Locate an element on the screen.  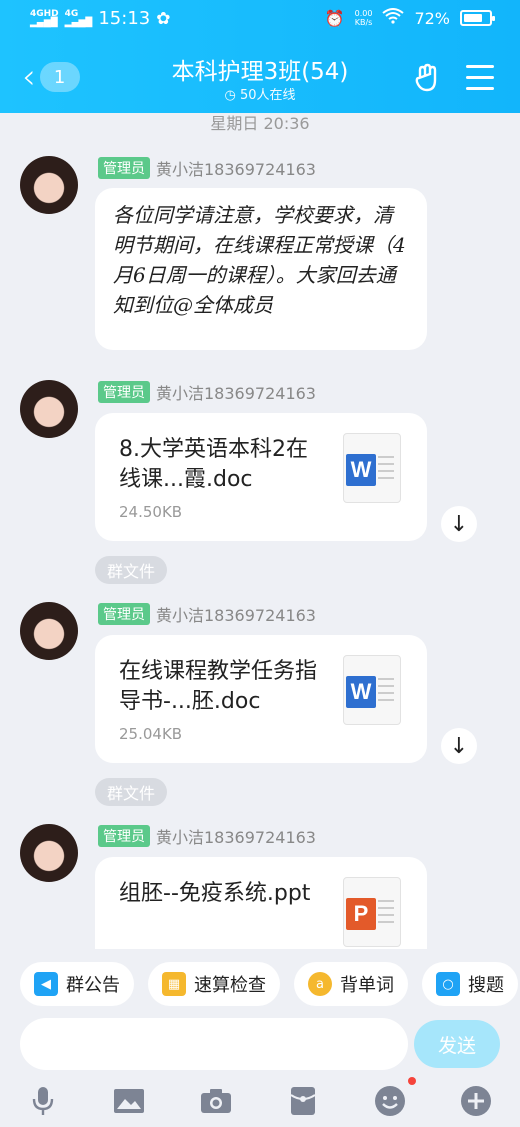
send-button: 发送 is located at coordinates (457, 1044).